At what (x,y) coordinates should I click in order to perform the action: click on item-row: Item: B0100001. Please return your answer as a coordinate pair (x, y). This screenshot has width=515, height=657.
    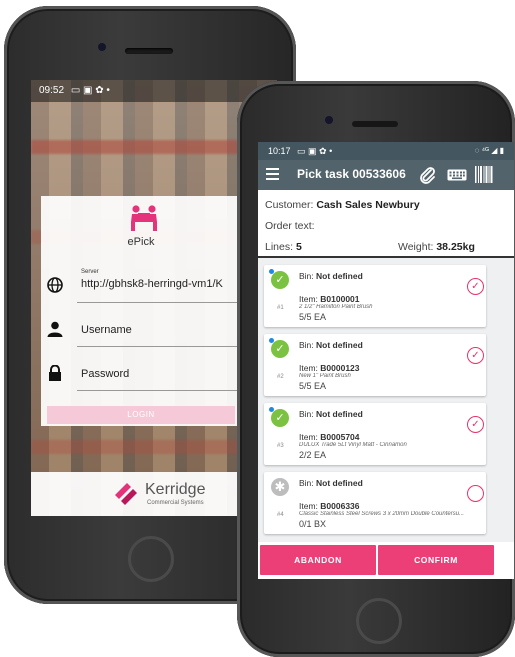
    Looking at the image, I should click on (329, 299).